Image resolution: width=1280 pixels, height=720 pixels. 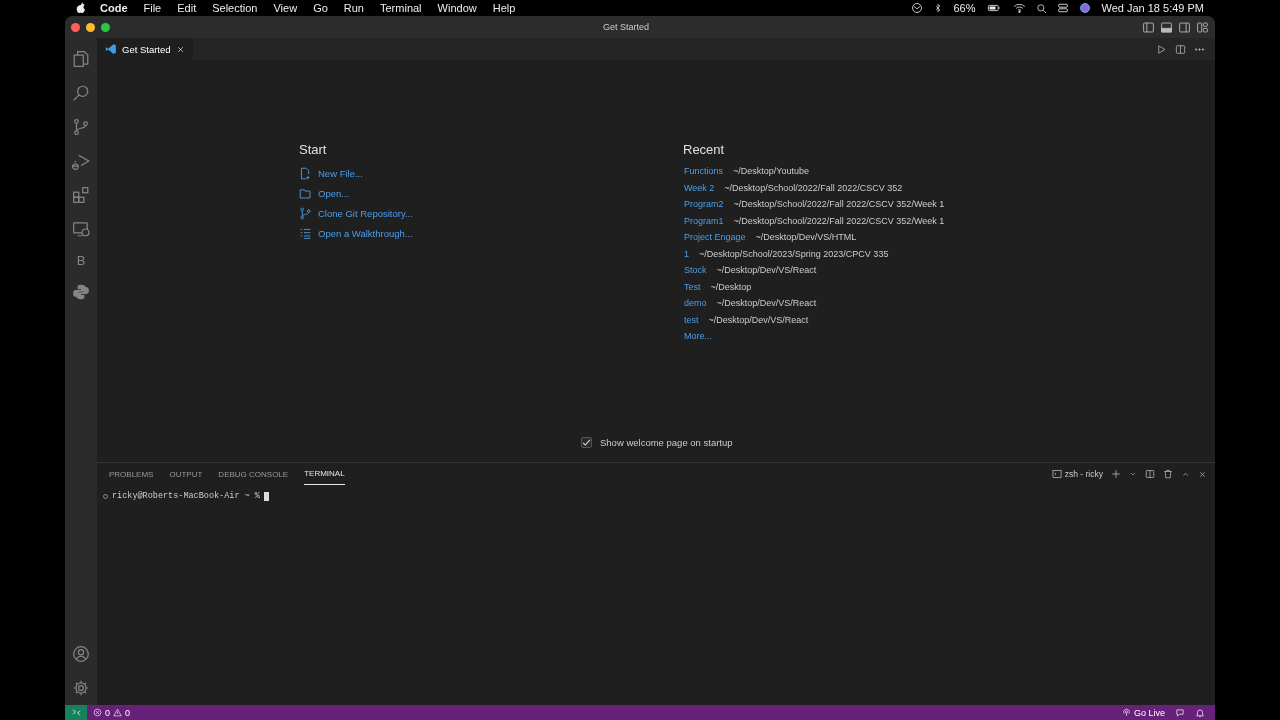 What do you see at coordinates (81, 688) in the screenshot?
I see `settings-icon` at bounding box center [81, 688].